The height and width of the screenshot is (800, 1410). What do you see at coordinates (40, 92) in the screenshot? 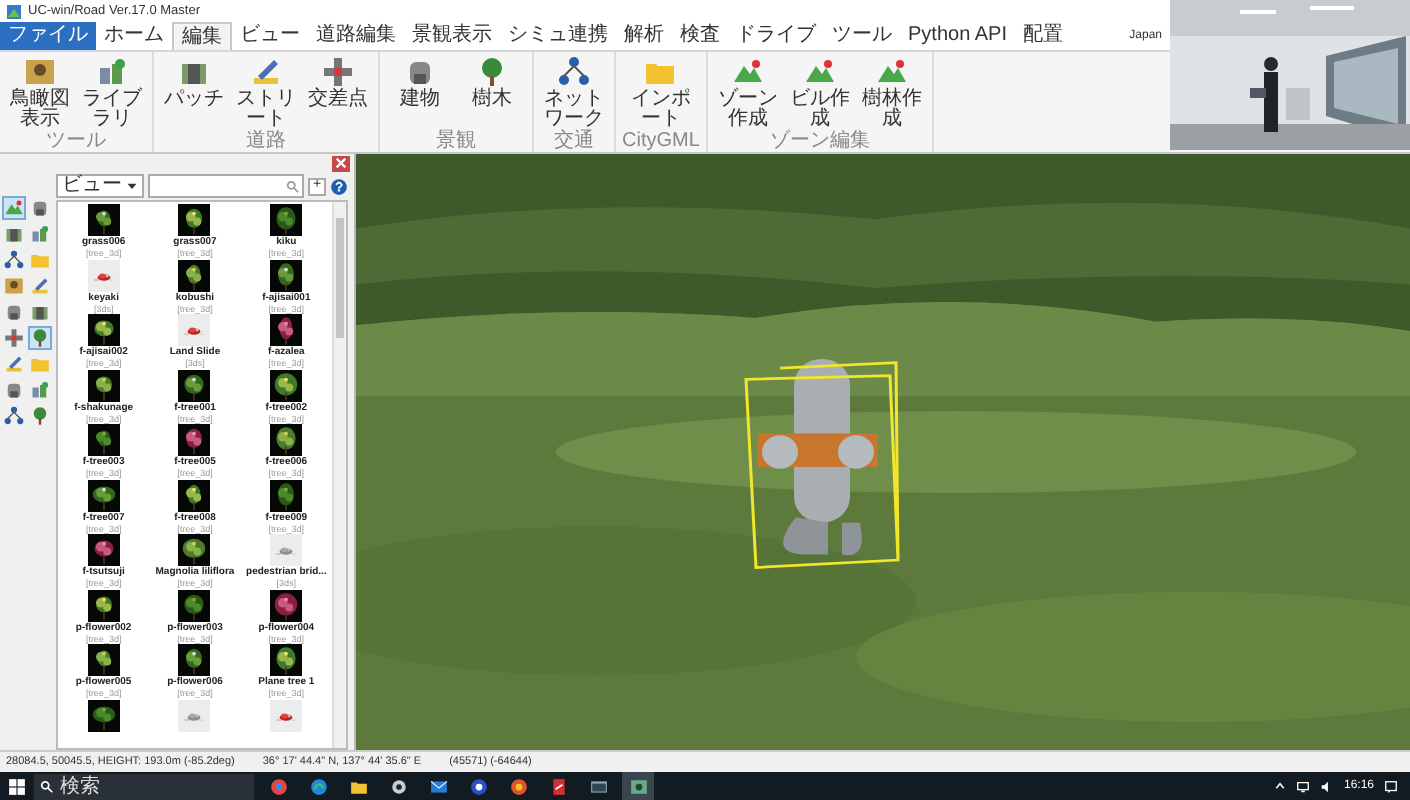
I see `ribbon-button: 鳥瞰図表示` at bounding box center [40, 92].